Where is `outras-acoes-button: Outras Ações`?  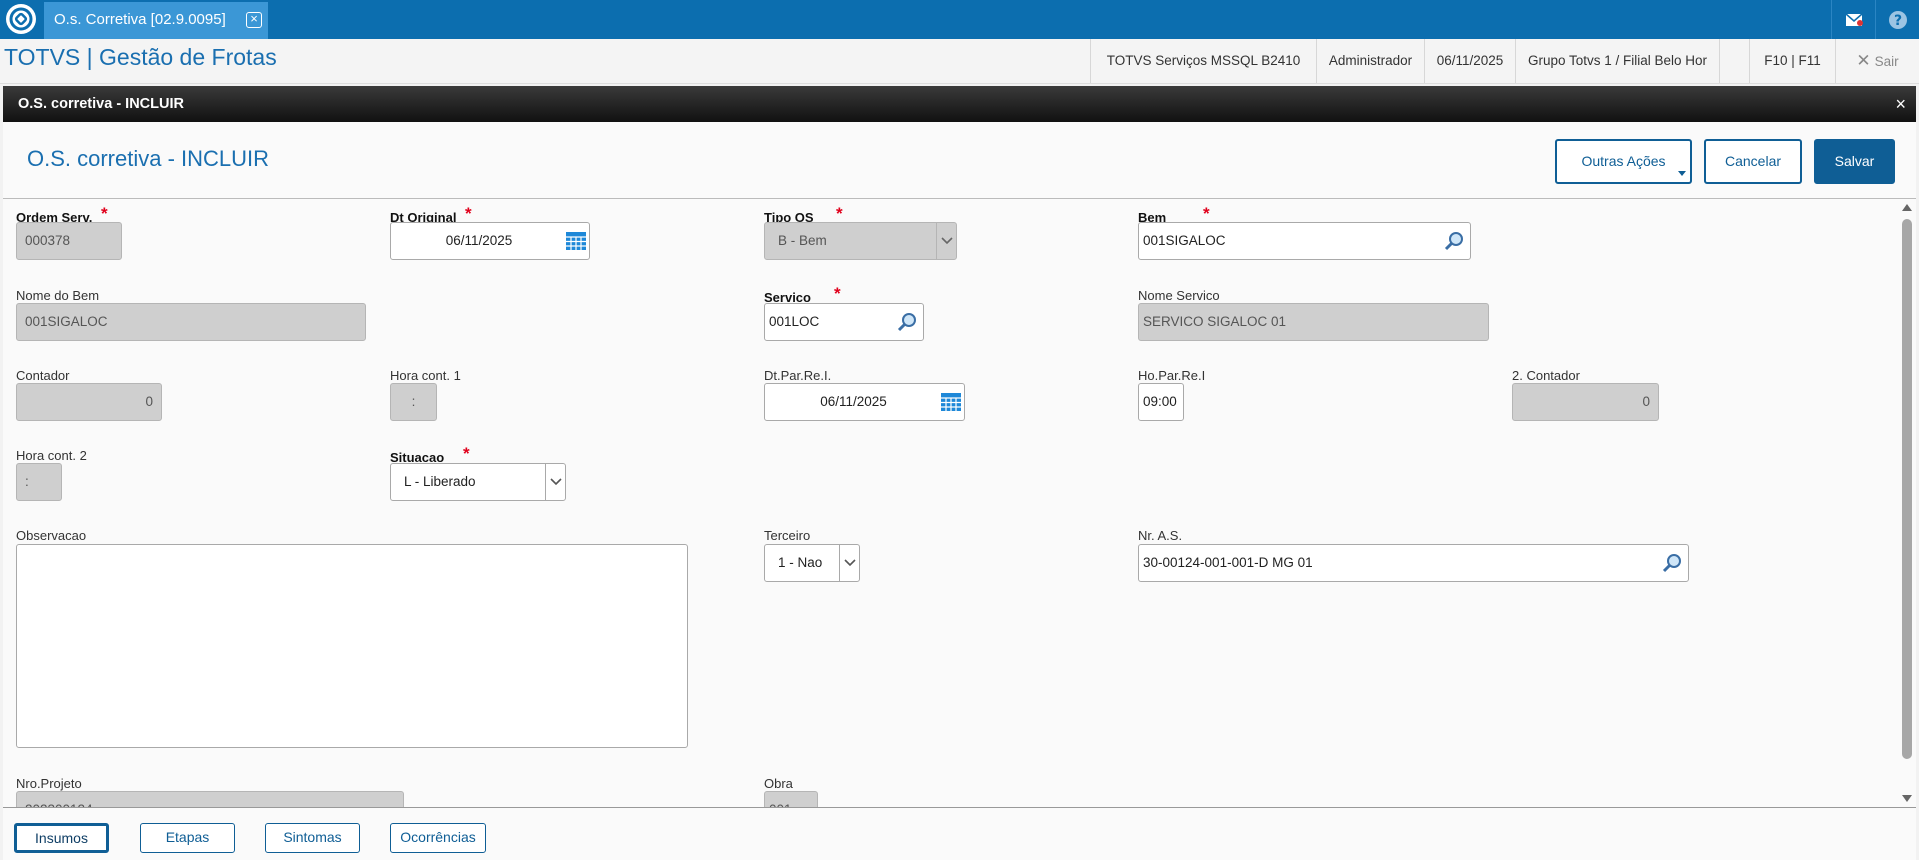 outras-acoes-button: Outras Ações is located at coordinates (1623, 161).